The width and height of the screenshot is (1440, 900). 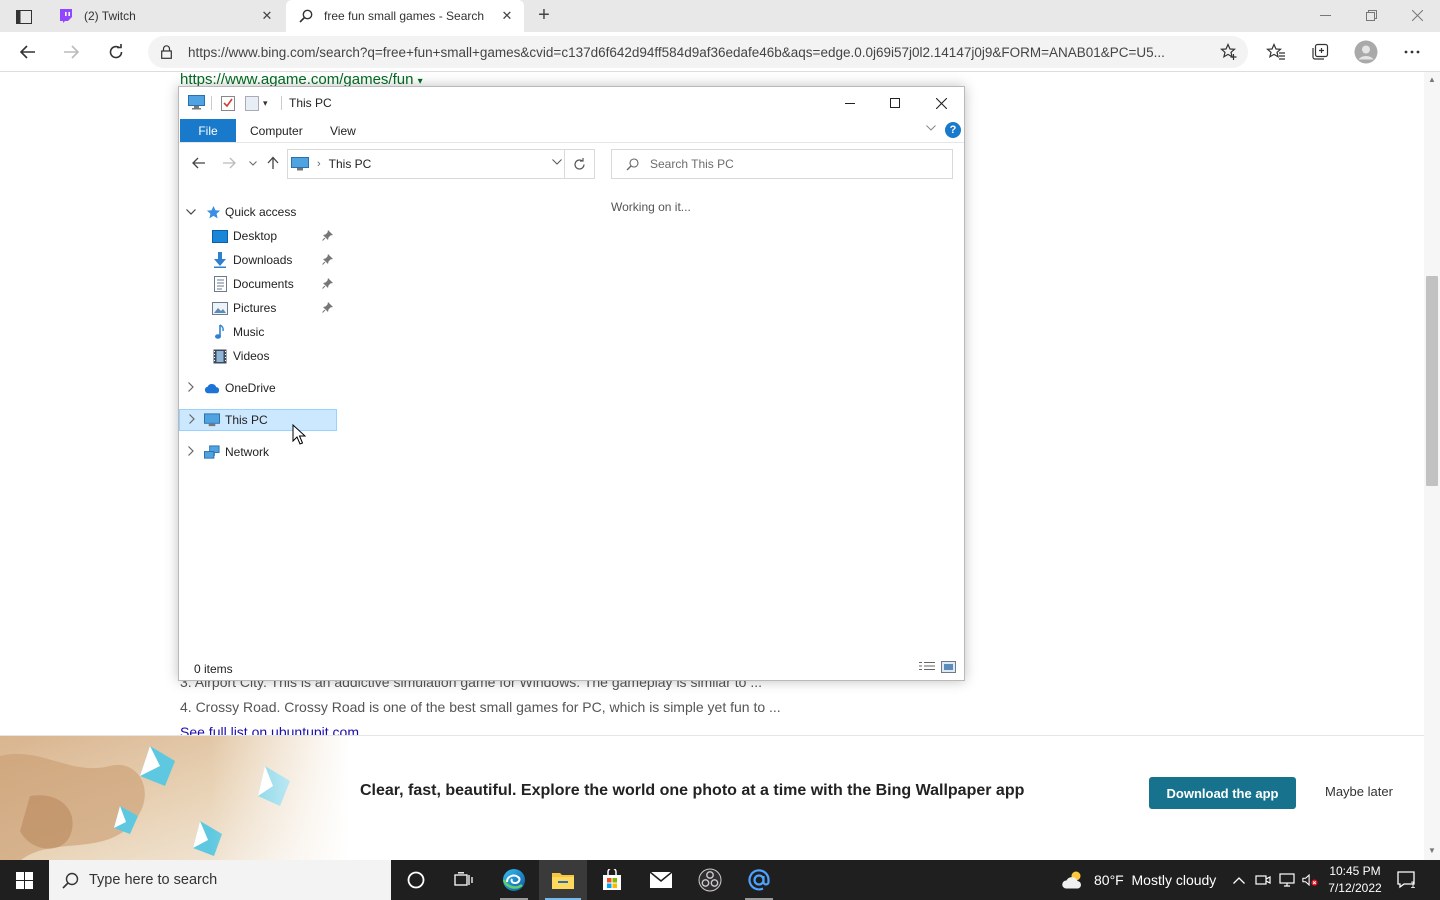 What do you see at coordinates (1355, 880) in the screenshot?
I see `system-clock: 10:45 PM 7/12/2022` at bounding box center [1355, 880].